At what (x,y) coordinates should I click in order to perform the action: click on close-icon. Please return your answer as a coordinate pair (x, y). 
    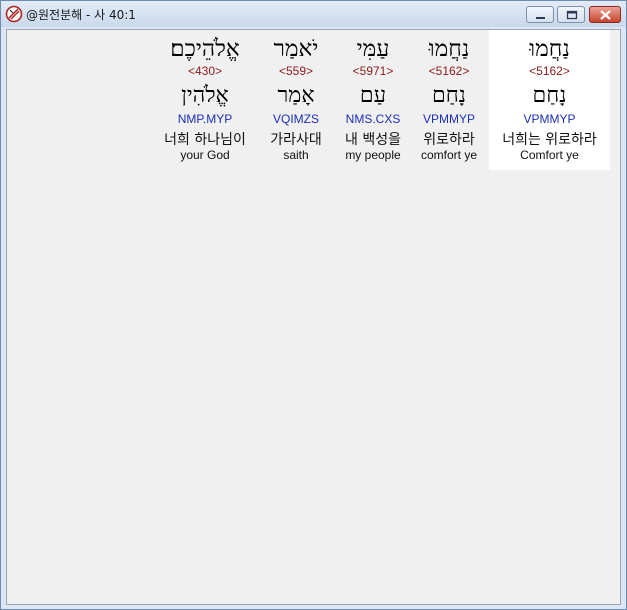
    Looking at the image, I should click on (605, 15).